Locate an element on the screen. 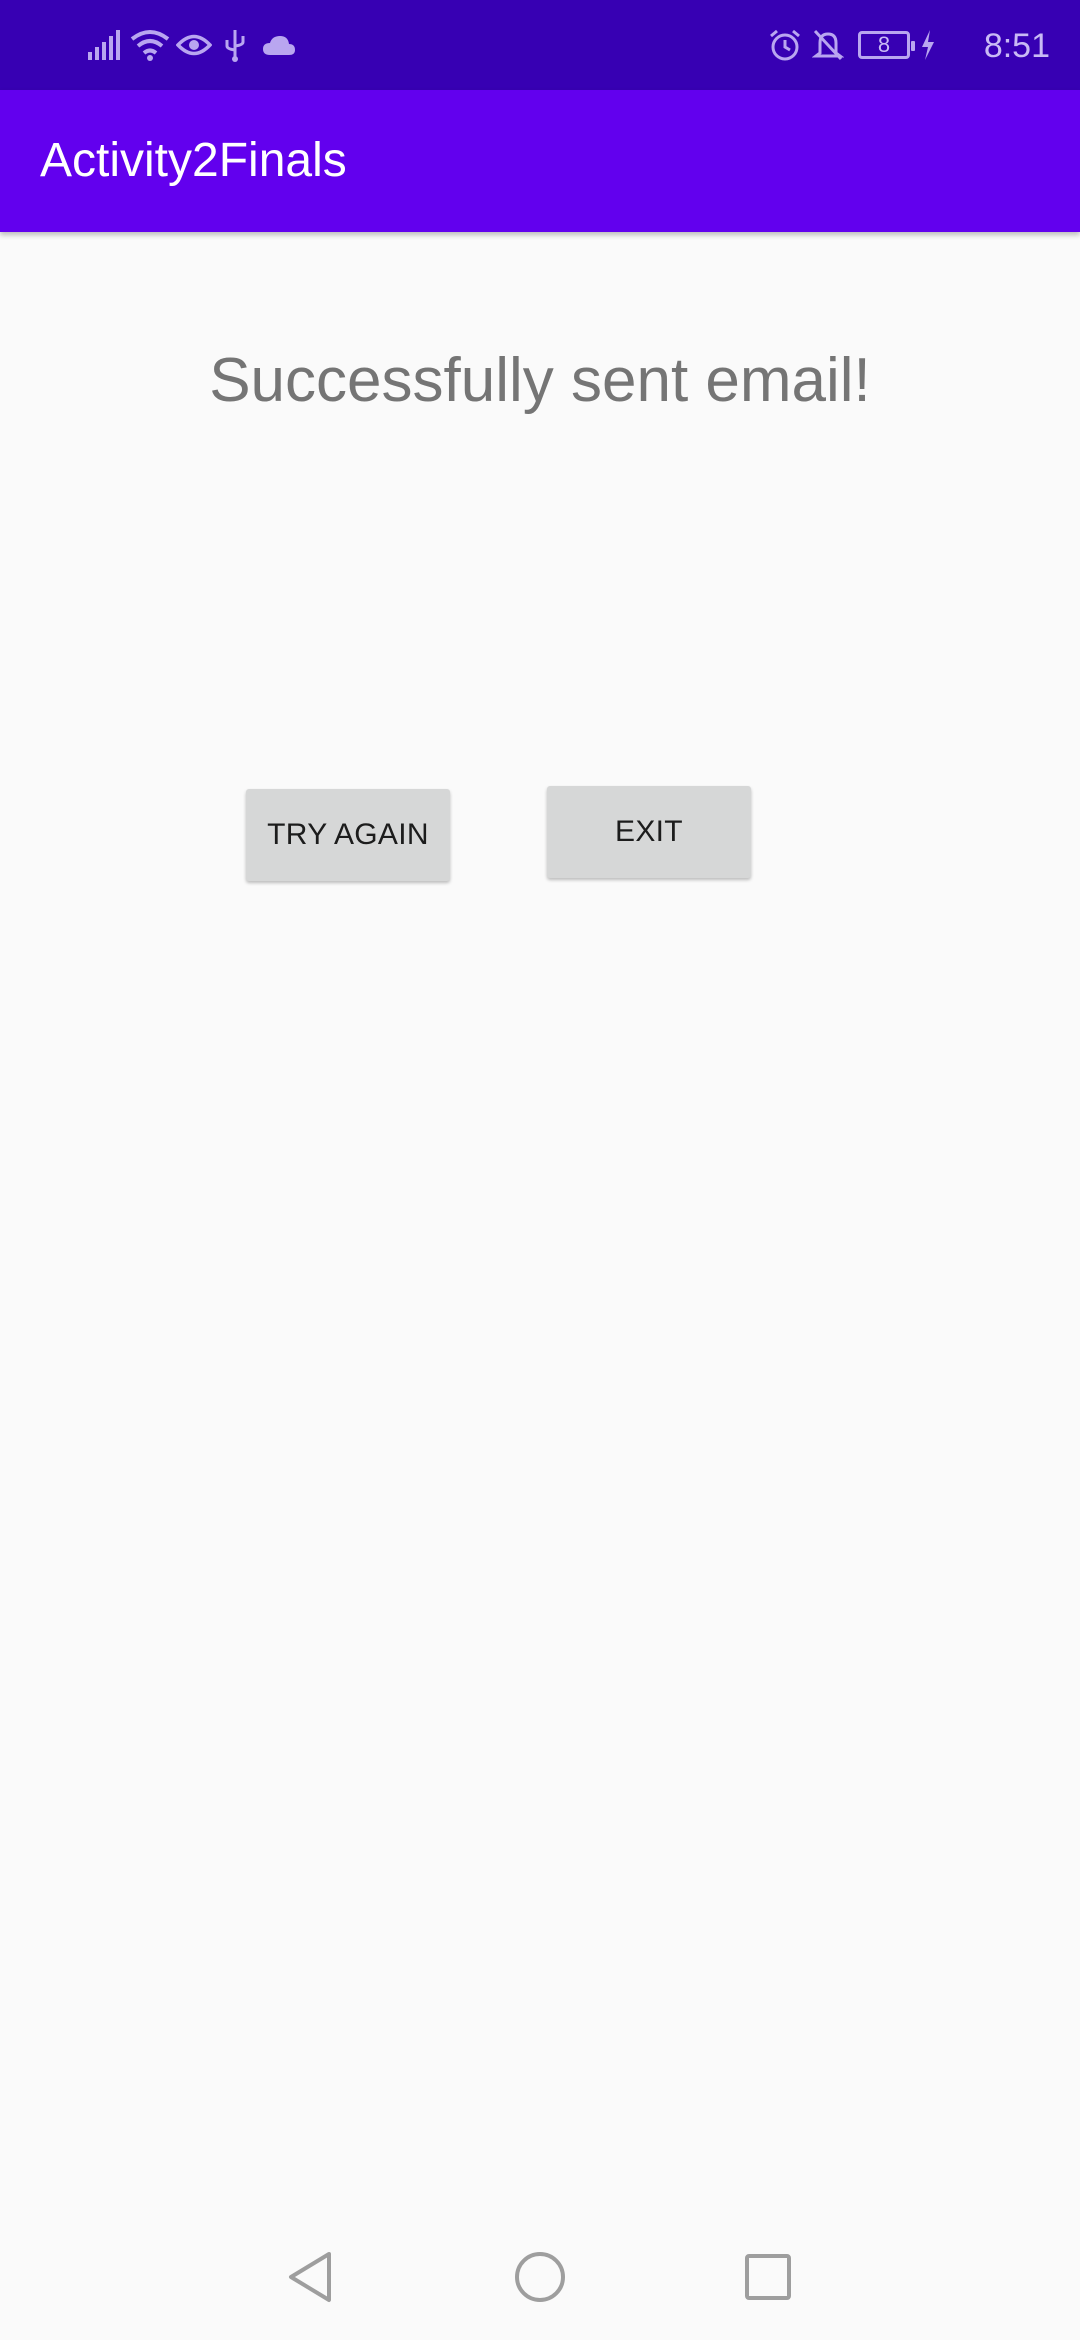 The image size is (1080, 2340). usb-icon is located at coordinates (235, 45).